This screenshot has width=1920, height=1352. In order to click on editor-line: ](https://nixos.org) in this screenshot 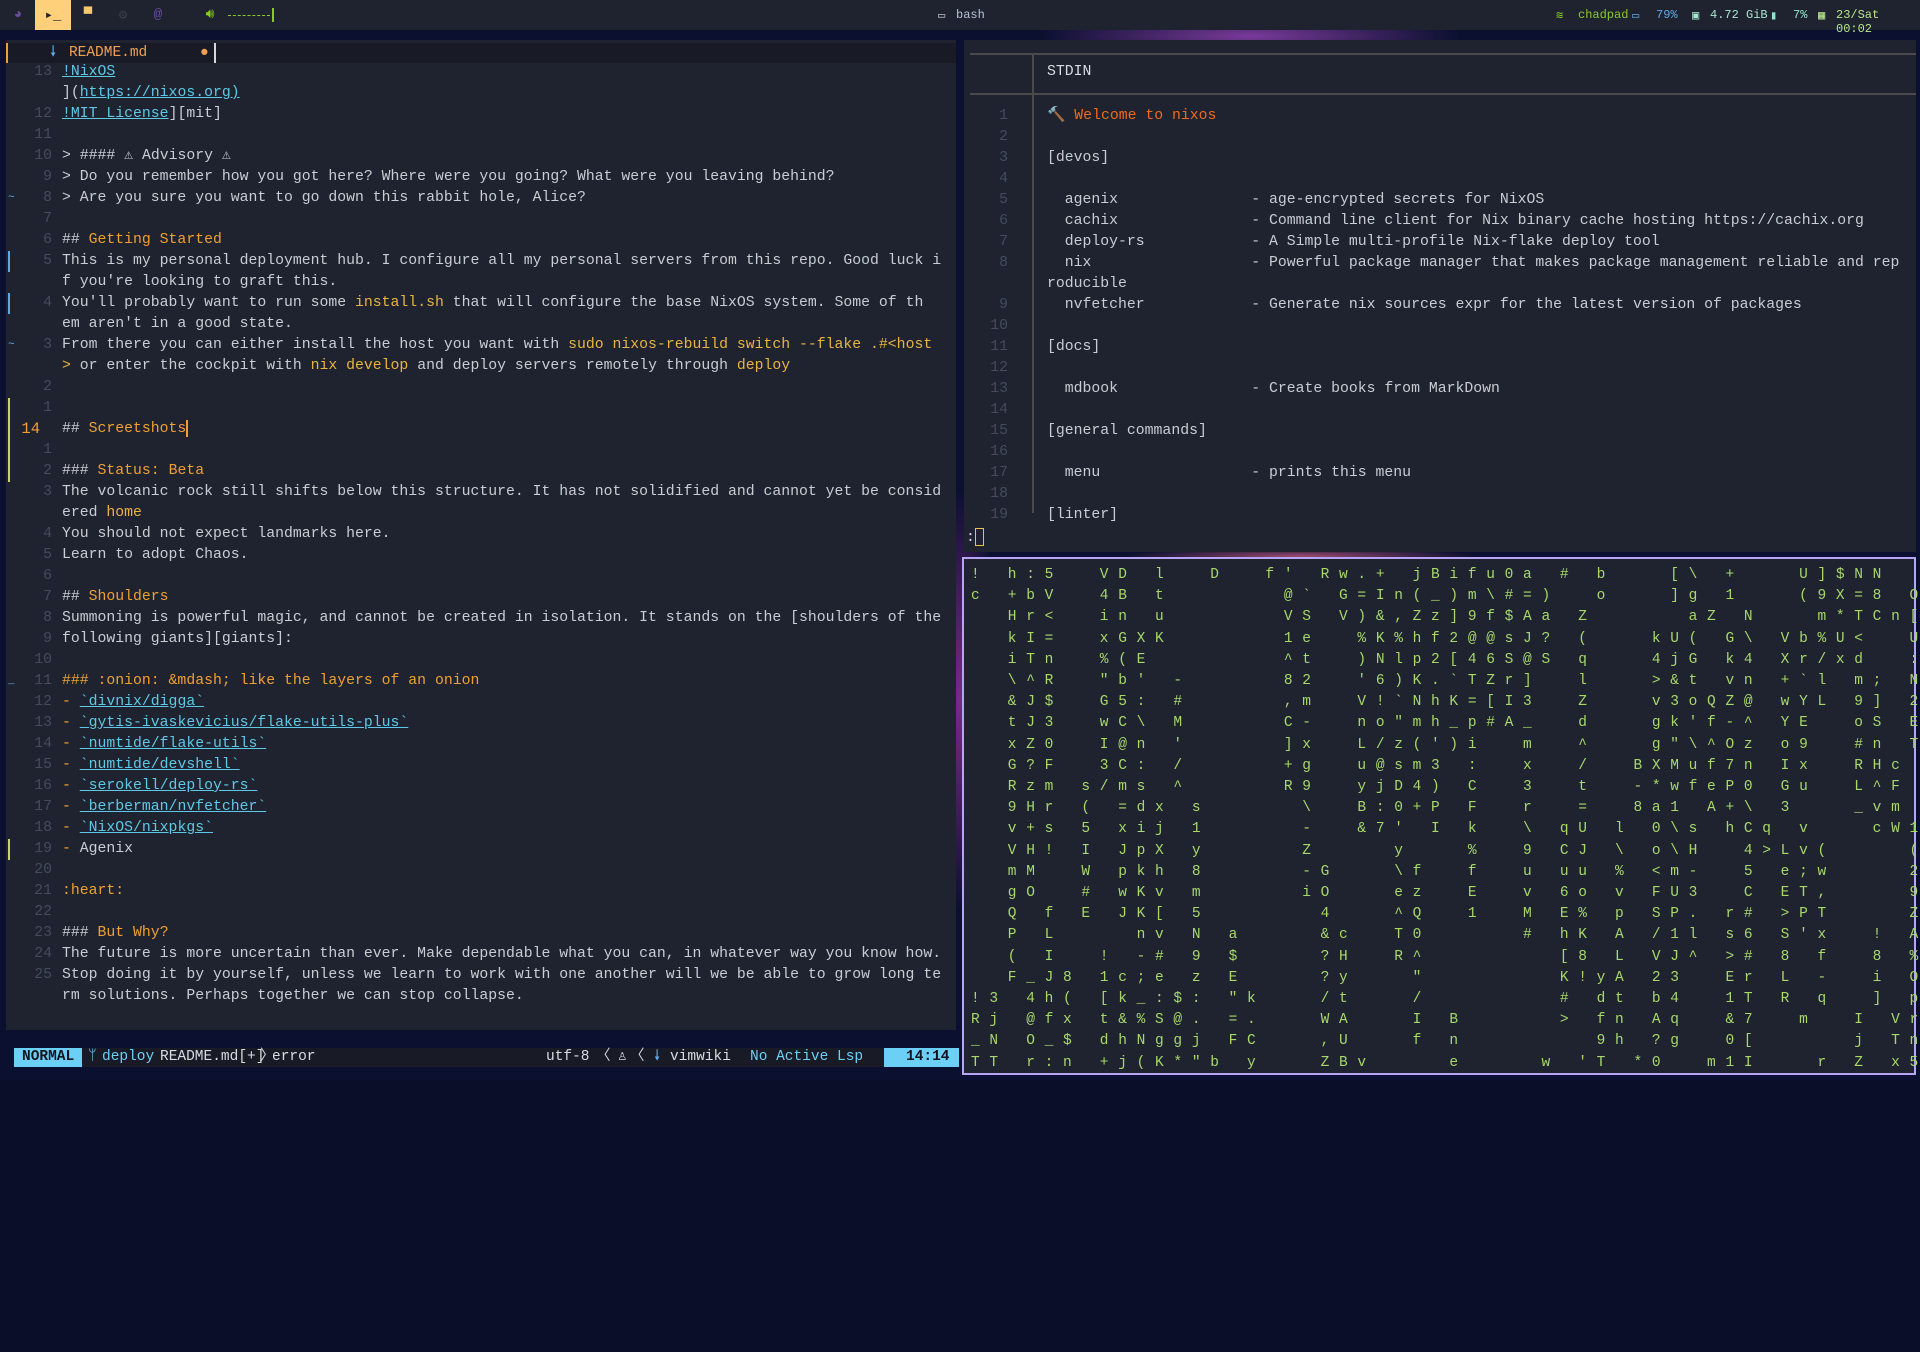, I will do `click(481, 93)`.